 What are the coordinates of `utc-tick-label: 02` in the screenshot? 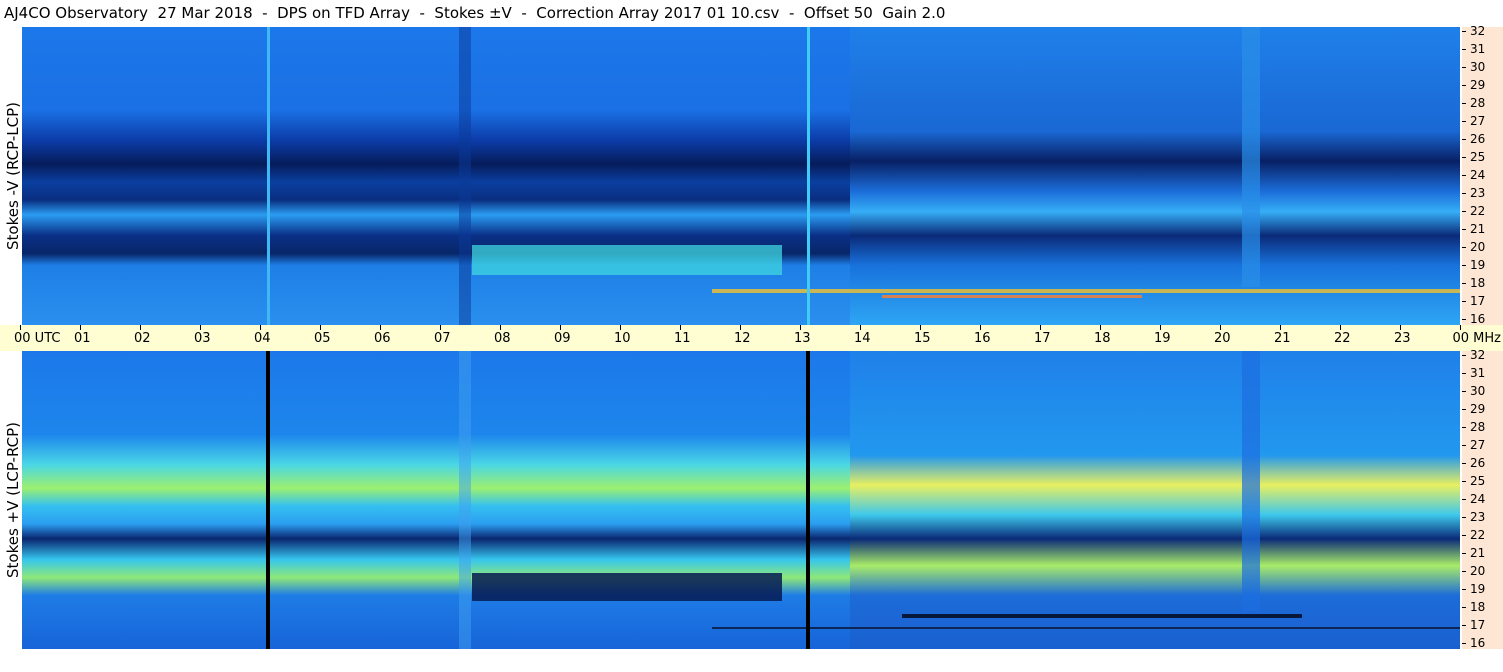 It's located at (142, 338).